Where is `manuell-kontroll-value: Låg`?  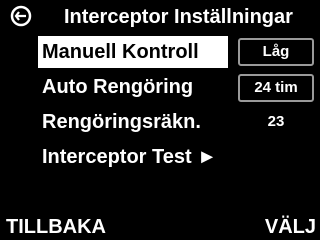
manuell-kontroll-value: Låg is located at coordinates (276, 52).